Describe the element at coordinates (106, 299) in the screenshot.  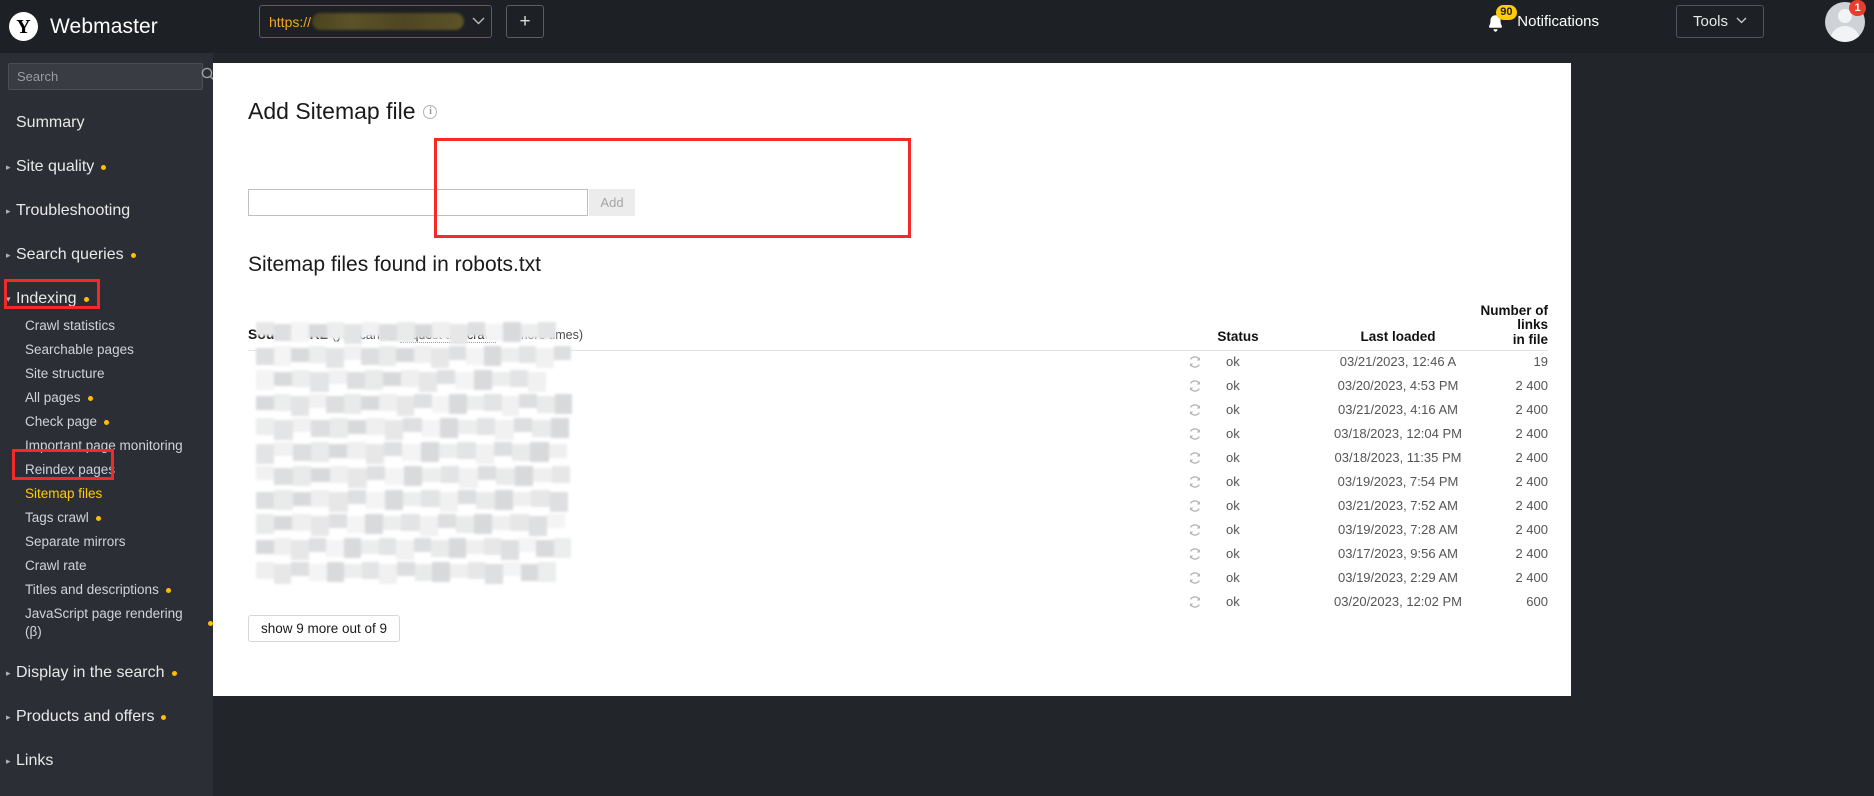
I see `sidebar-item-indexing: ▾ Indexing` at that location.